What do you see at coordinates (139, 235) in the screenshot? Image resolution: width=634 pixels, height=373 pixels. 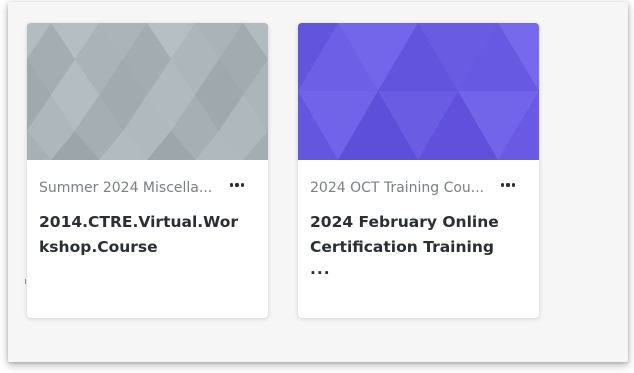 I see `course-title: 2014.CTRE.Virtual.Workshop.Course` at bounding box center [139, 235].